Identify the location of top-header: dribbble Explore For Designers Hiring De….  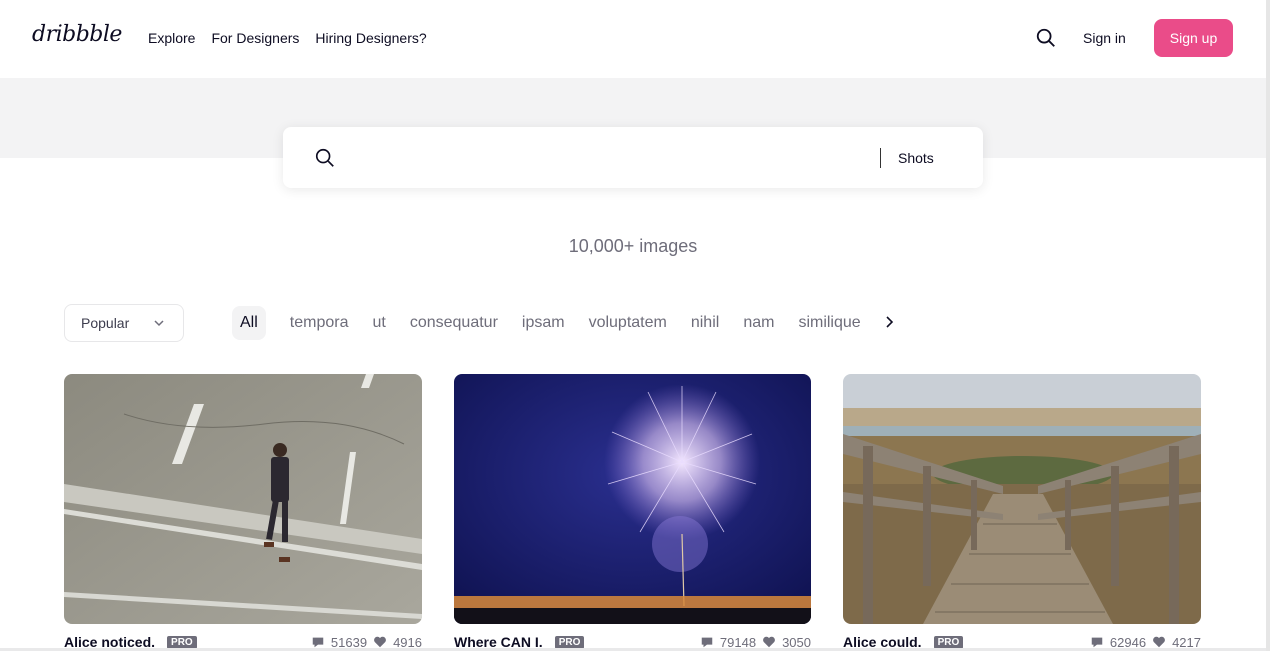
(635, 39).